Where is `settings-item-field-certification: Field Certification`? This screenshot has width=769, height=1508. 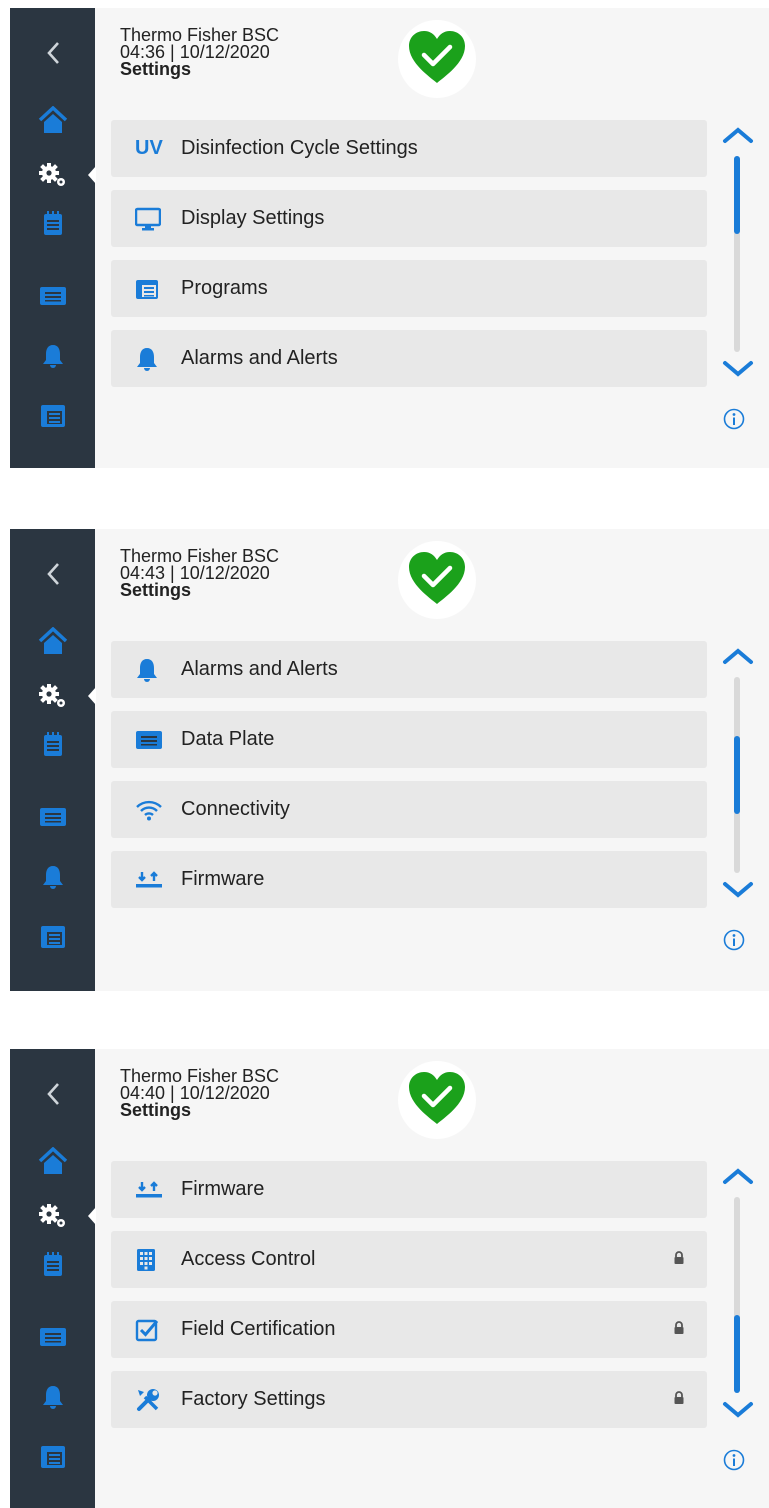
settings-item-field-certification: Field Certification is located at coordinates (409, 1329).